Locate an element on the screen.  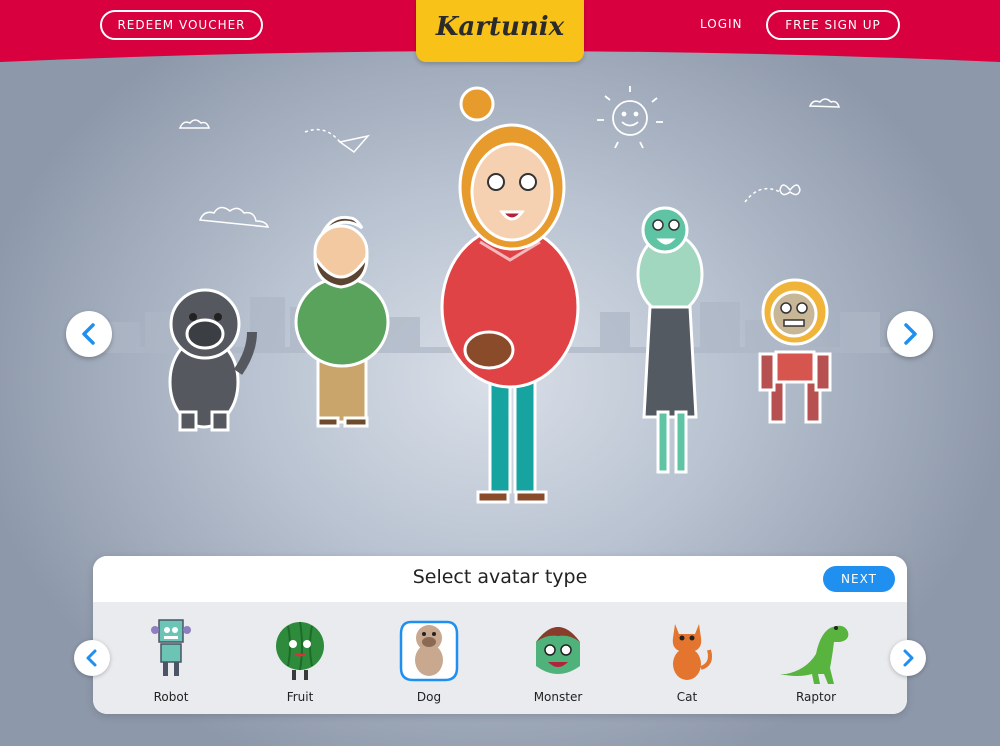
carousel-prev-button is located at coordinates (89, 334).